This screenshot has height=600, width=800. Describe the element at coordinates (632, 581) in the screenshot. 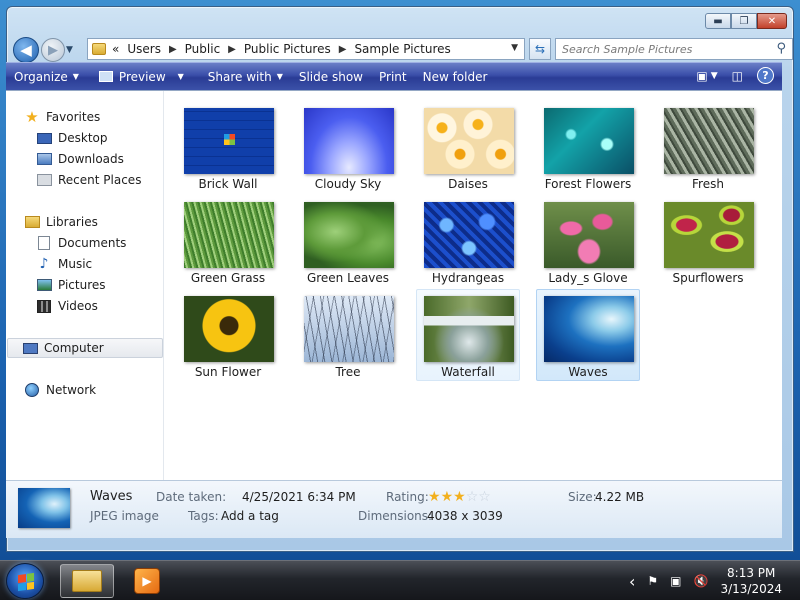

I see `show-hidden-icons-button: ‹` at that location.